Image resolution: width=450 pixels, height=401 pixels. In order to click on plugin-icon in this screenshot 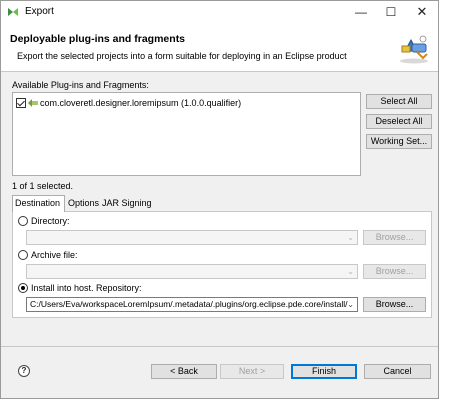, I will do `click(33, 103)`.